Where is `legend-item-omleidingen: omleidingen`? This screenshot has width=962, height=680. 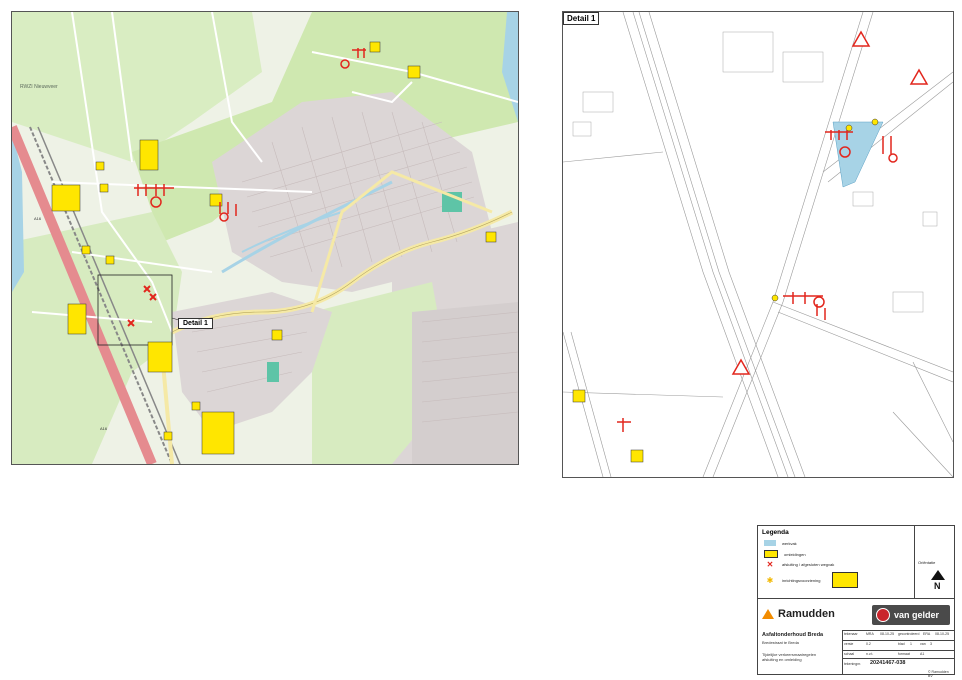 legend-item-omleidingen: omleidingen is located at coordinates (785, 554).